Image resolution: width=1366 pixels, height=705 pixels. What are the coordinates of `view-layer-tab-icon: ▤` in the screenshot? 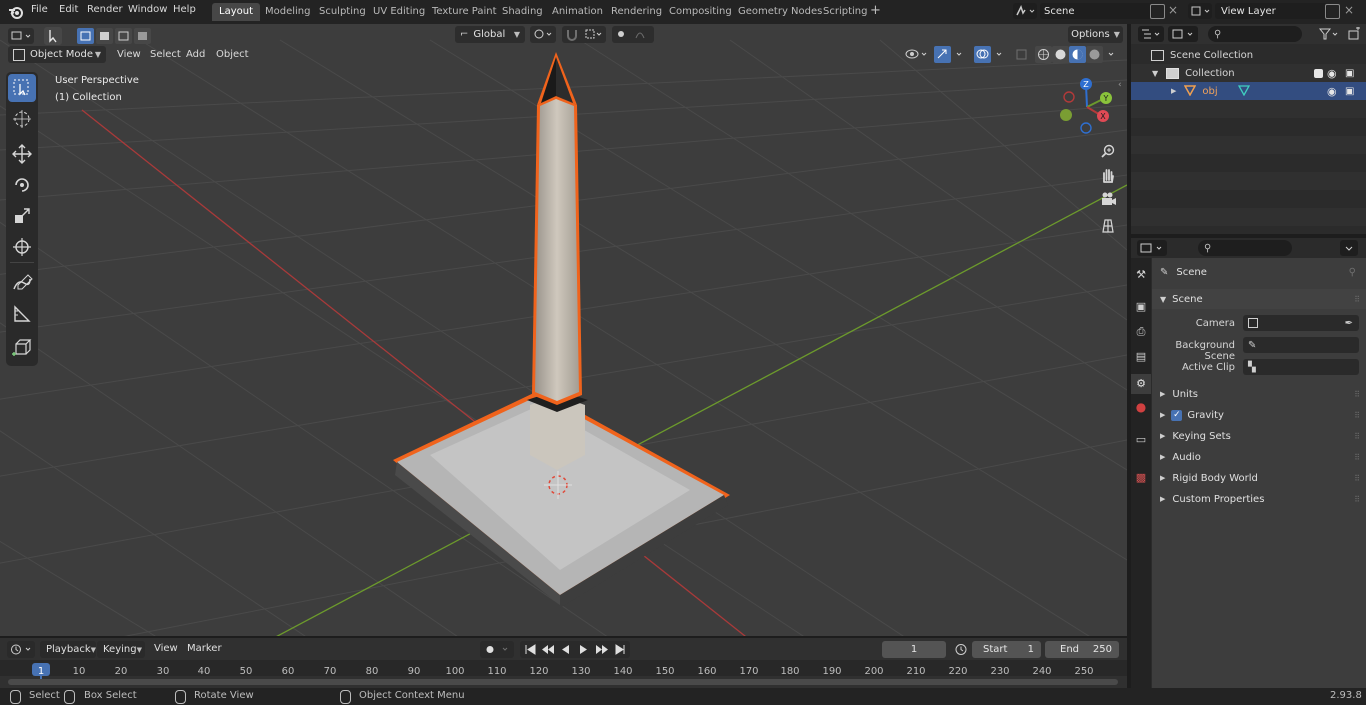 It's located at (1141, 358).